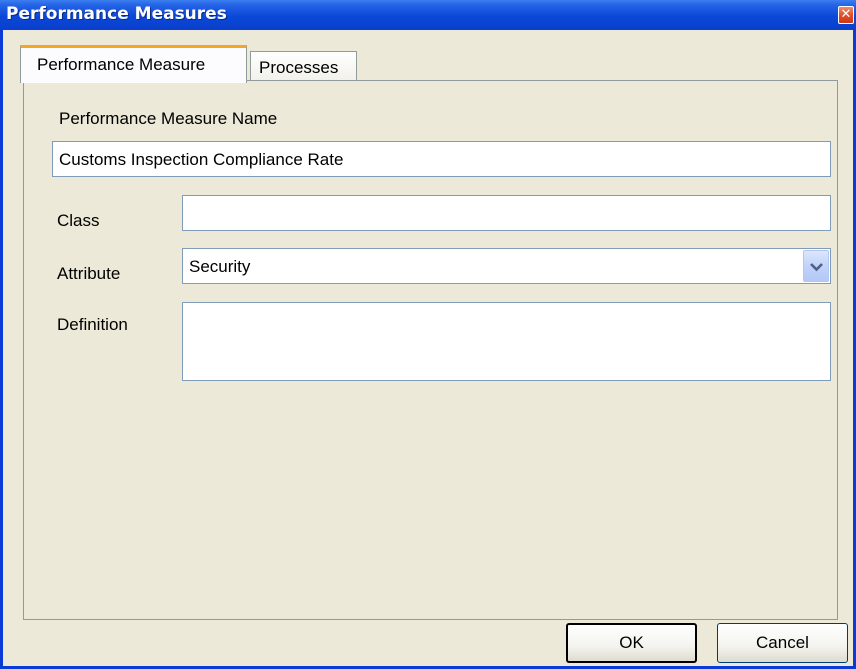 Image resolution: width=856 pixels, height=669 pixels. I want to click on cancel-button: Cancel, so click(782, 643).